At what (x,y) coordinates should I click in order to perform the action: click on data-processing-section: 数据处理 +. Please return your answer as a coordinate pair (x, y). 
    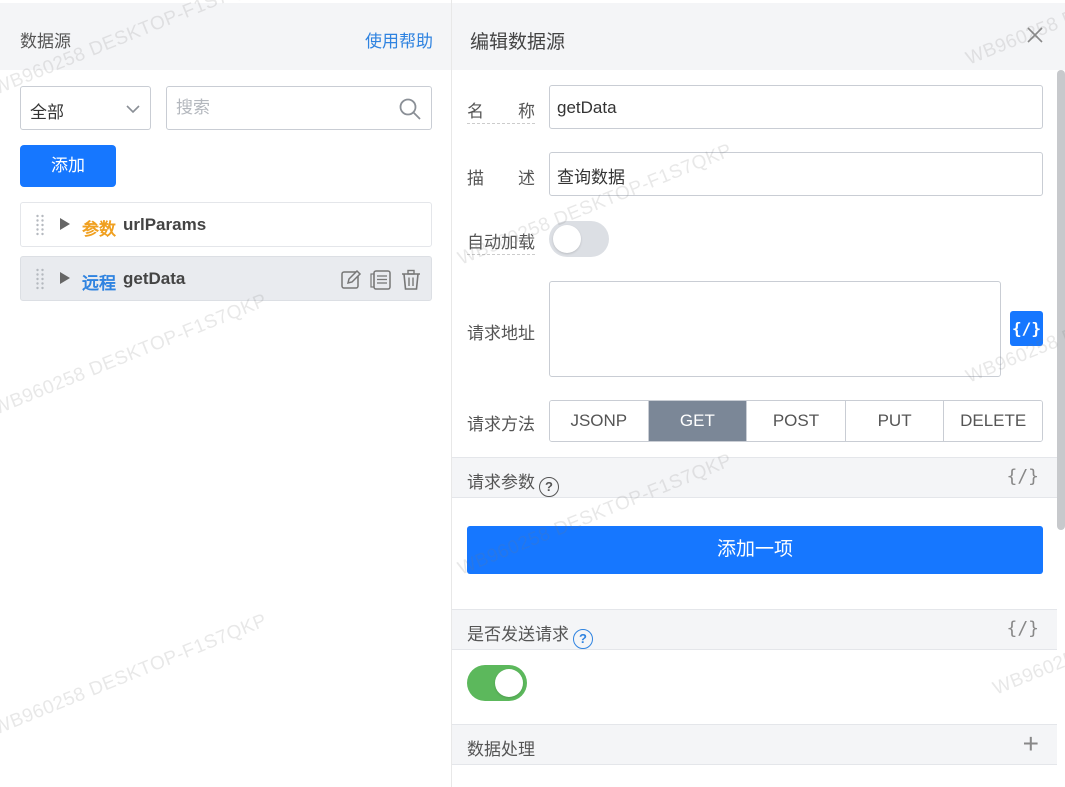
    Looking at the image, I should click on (754, 744).